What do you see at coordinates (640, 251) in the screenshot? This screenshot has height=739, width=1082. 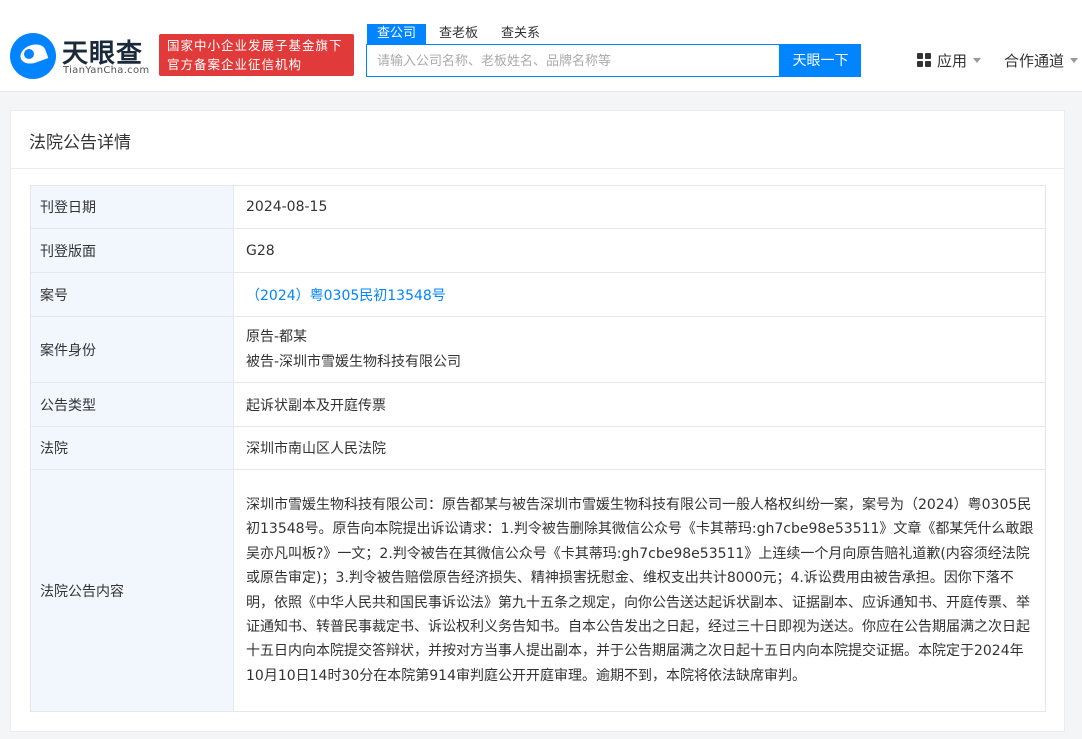 I see `publish-page-value: G28` at bounding box center [640, 251].